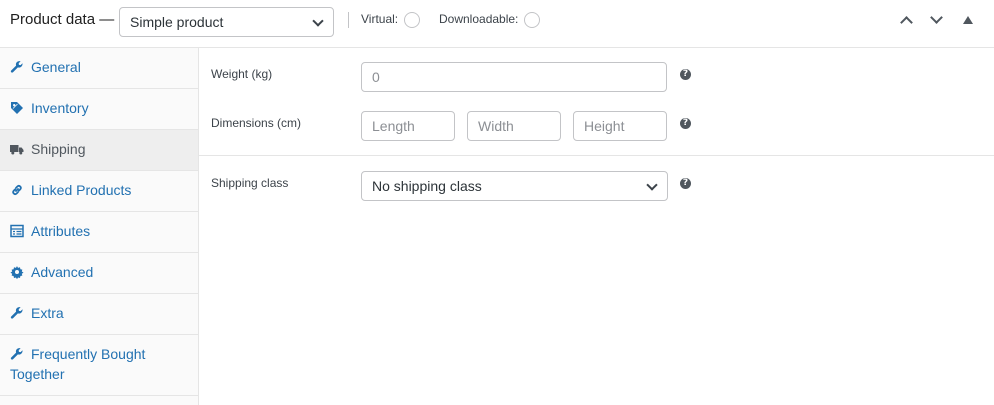  I want to click on gear-icon, so click(17, 272).